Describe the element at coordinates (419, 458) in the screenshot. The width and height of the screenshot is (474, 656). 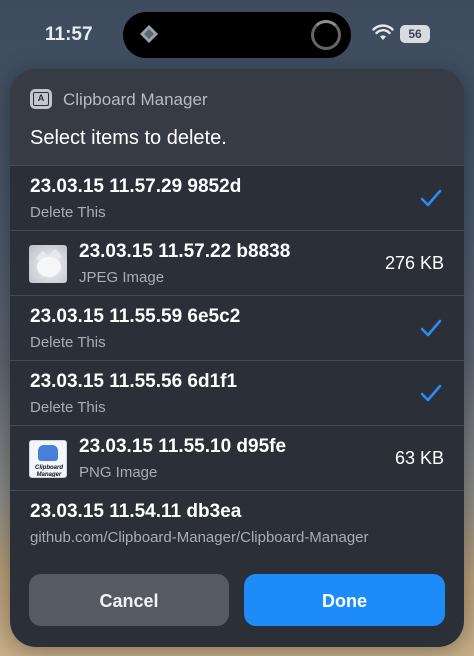
I see `item-size: 63 KB` at that location.